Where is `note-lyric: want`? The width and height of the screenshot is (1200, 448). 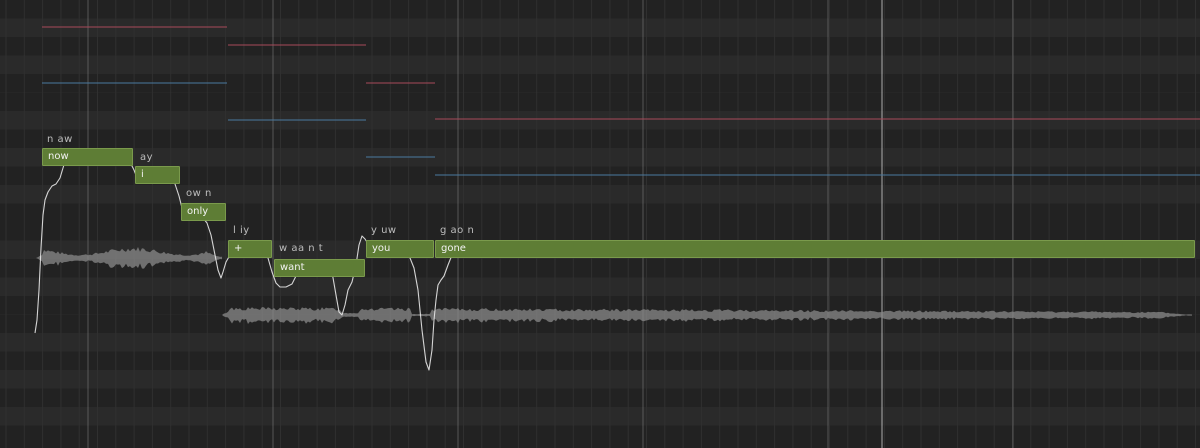 note-lyric: want is located at coordinates (292, 267).